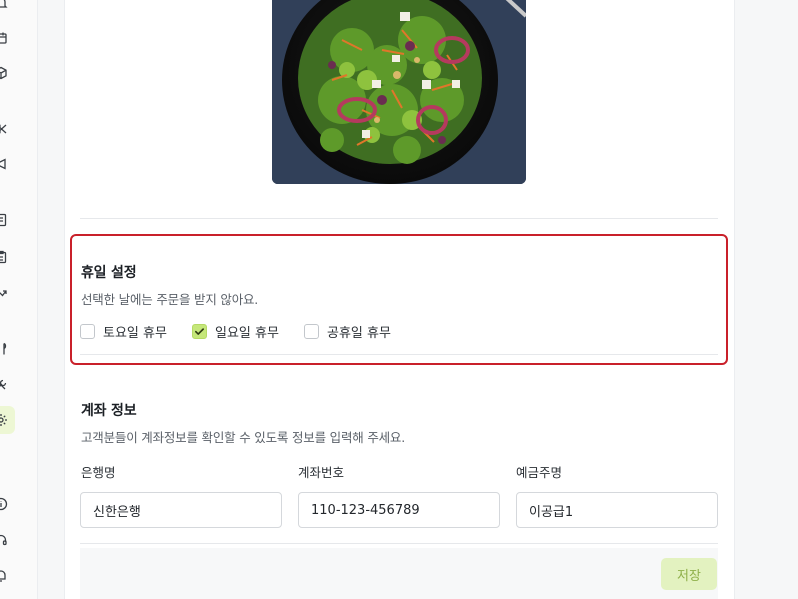 The width and height of the screenshot is (798, 599). Describe the element at coordinates (4, 504) in the screenshot. I see `info-icon` at that location.